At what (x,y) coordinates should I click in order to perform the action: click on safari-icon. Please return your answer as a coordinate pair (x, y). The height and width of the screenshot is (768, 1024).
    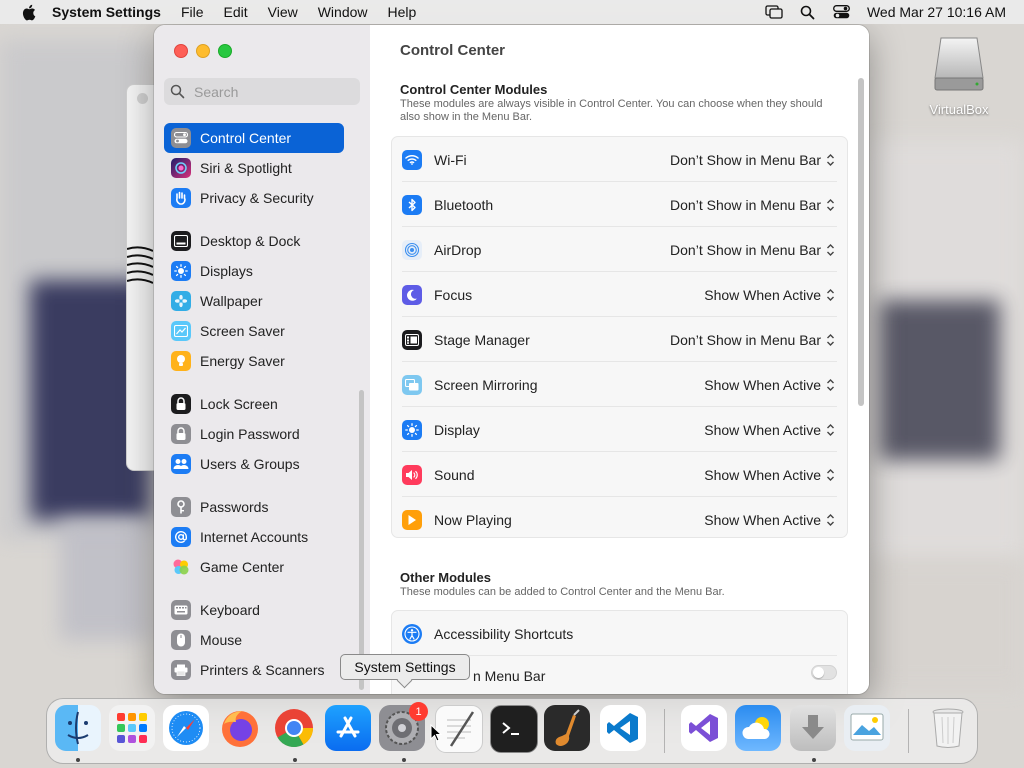
    Looking at the image, I should click on (186, 728).